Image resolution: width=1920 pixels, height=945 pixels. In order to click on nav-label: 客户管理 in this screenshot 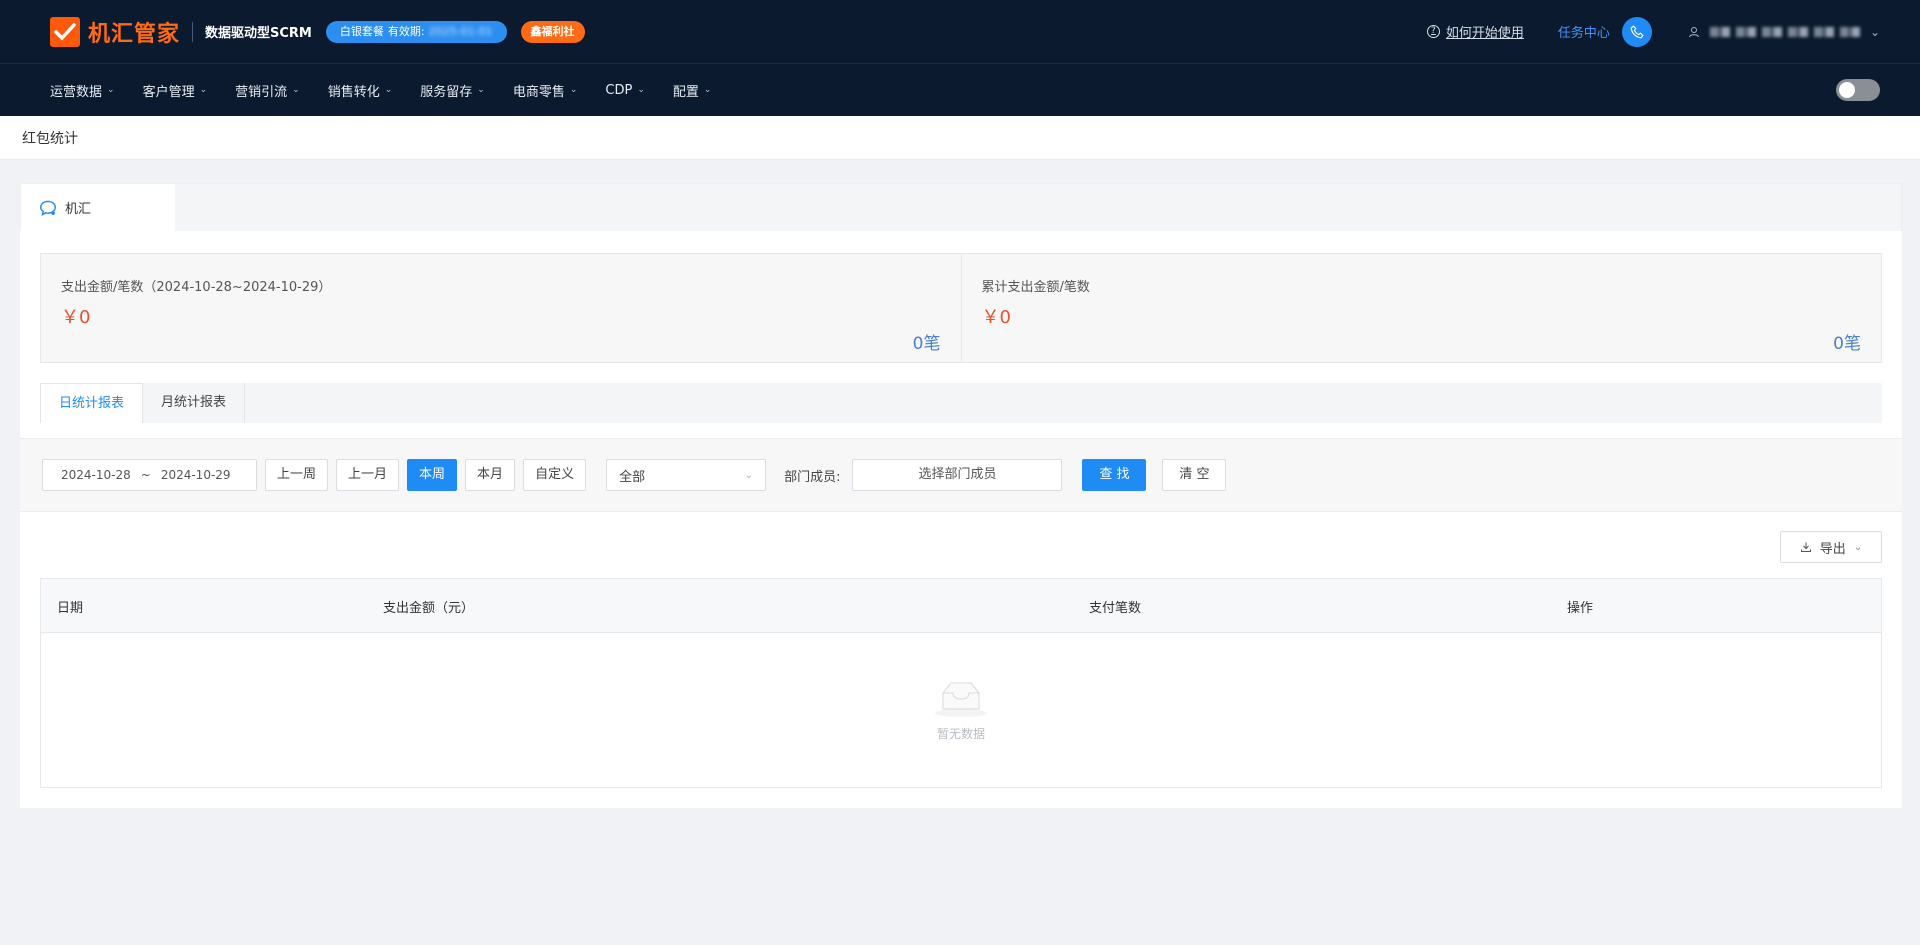, I will do `click(168, 92)`.